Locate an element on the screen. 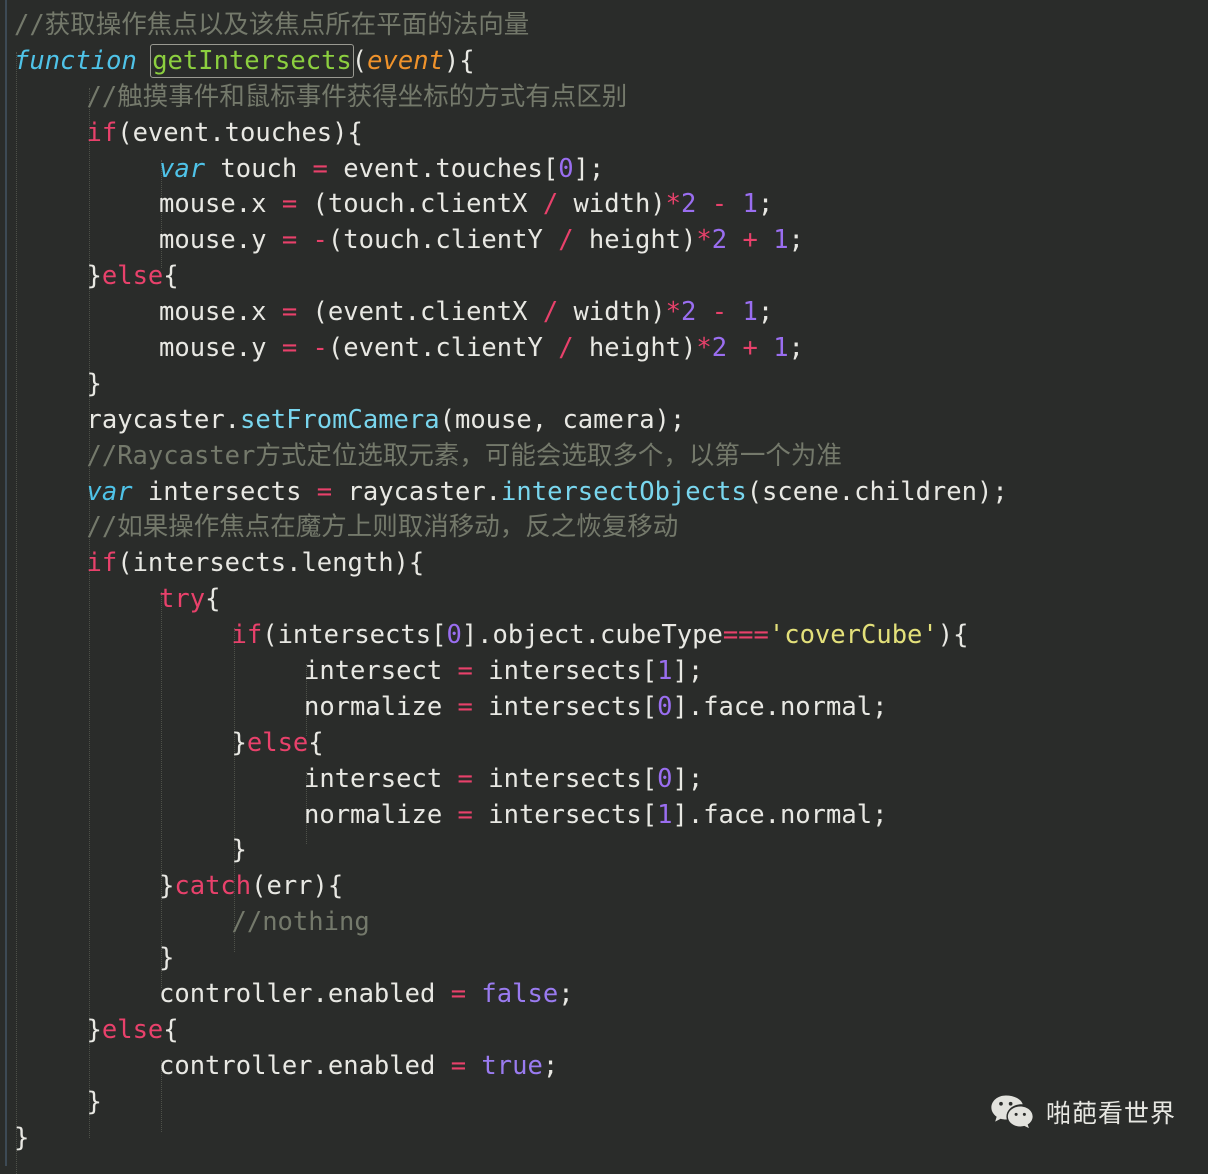 Image resolution: width=1208 pixels, height=1174 pixels. token-plain: raycaster. is located at coordinates (163, 419).